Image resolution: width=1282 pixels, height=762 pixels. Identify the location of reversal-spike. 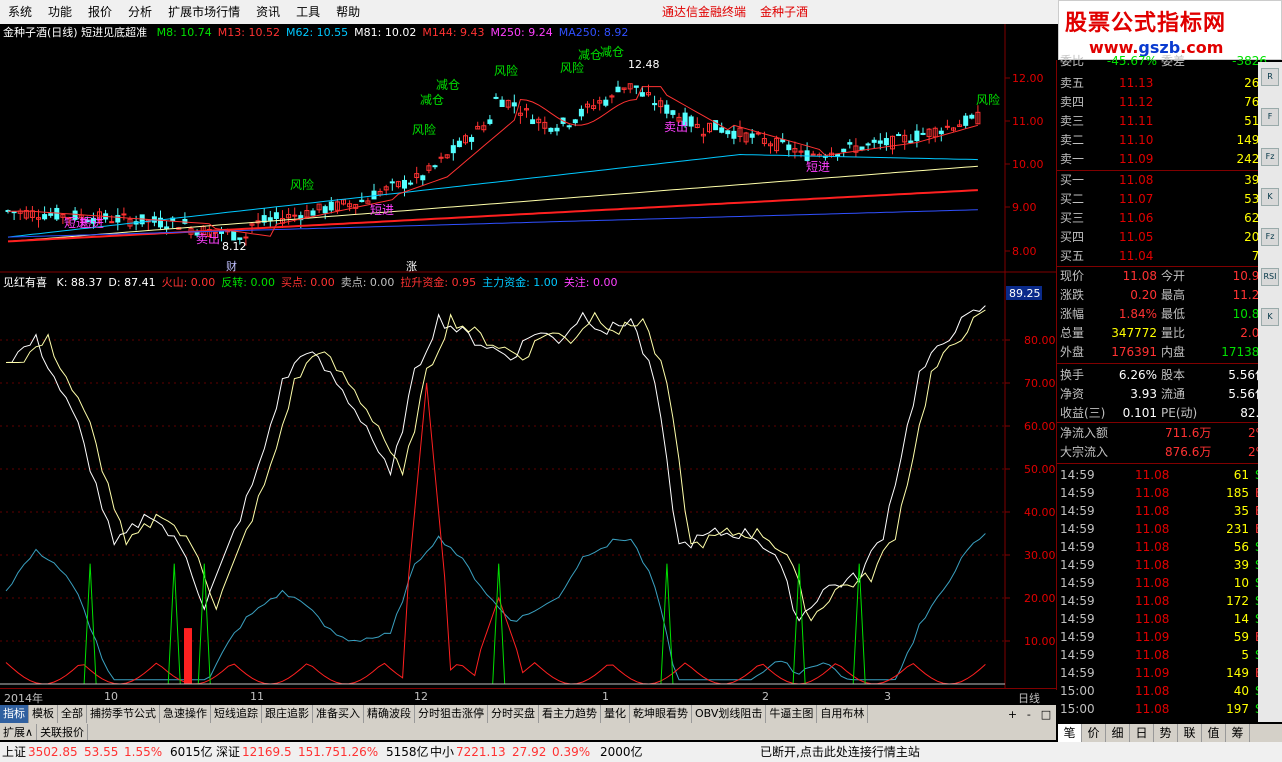
(174, 624).